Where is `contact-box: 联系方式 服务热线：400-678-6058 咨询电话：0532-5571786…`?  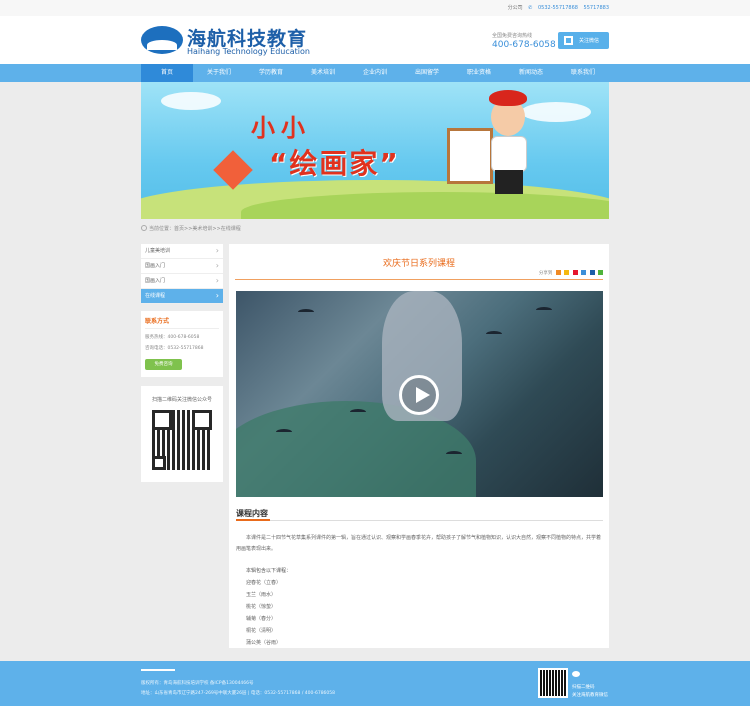 contact-box: 联系方式 服务热线：400-678-6058 咨询电话：0532-5571786… is located at coordinates (182, 344).